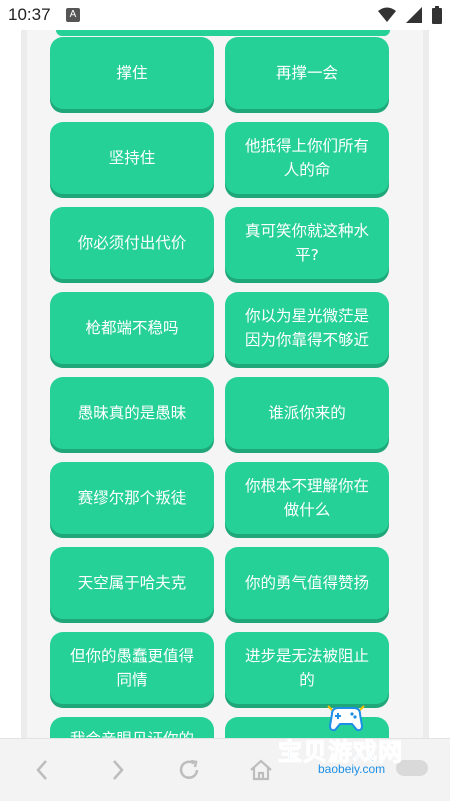 The width and height of the screenshot is (450, 801). I want to click on phrase-button: 再撑一会, so click(307, 73).